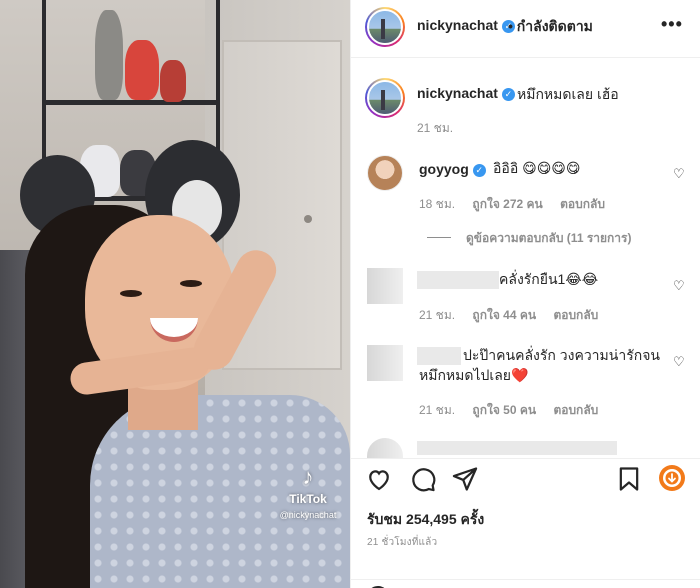 This screenshot has width=700, height=588. What do you see at coordinates (308, 499) in the screenshot?
I see `tiktok-brand: TikTok` at bounding box center [308, 499].